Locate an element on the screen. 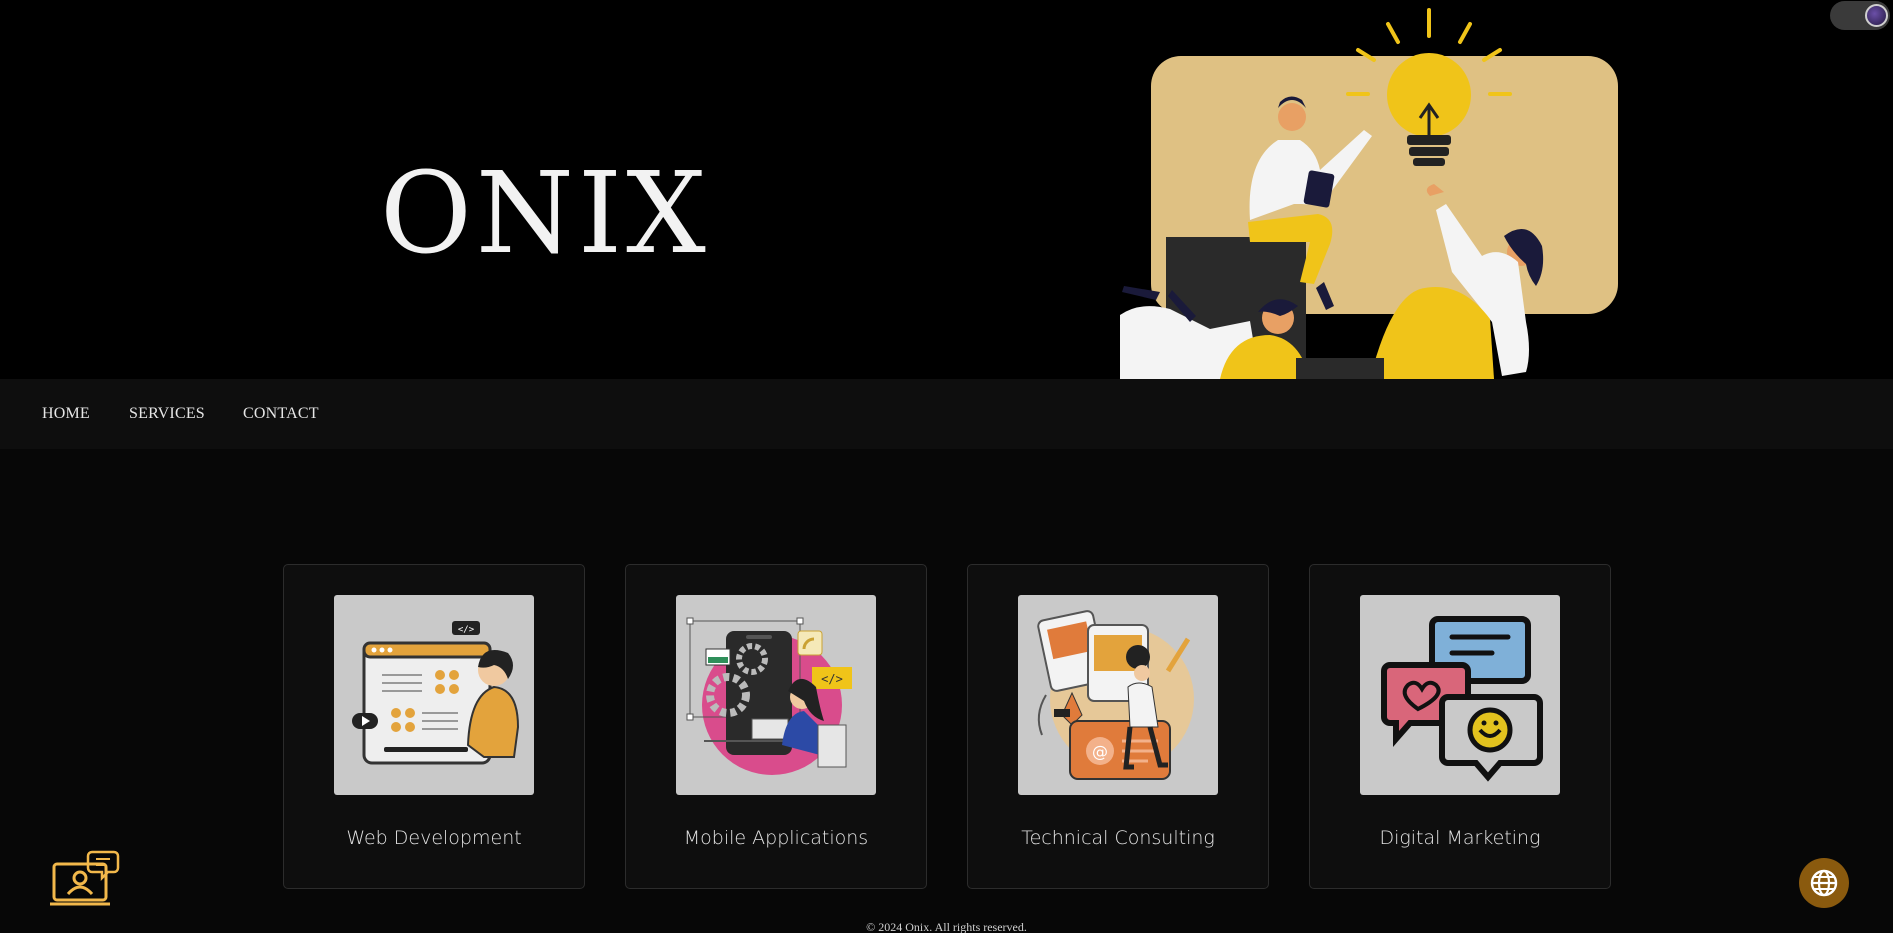 Image resolution: width=1893 pixels, height=933 pixels. footer-copyright: © 2024 Onix. All rights reserved. is located at coordinates (946, 926).